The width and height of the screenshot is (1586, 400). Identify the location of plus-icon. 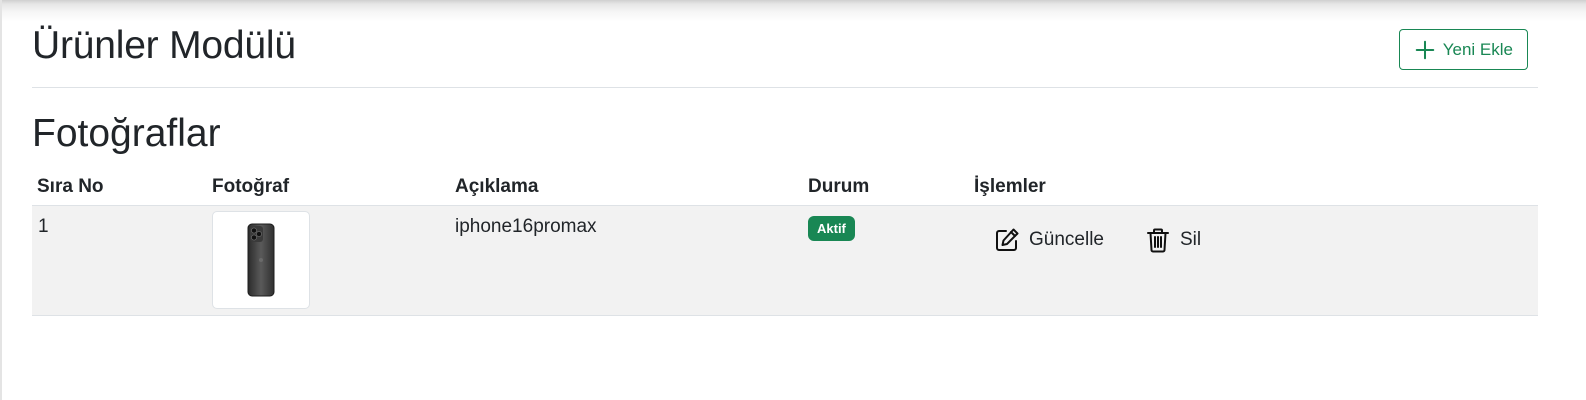
(1425, 50).